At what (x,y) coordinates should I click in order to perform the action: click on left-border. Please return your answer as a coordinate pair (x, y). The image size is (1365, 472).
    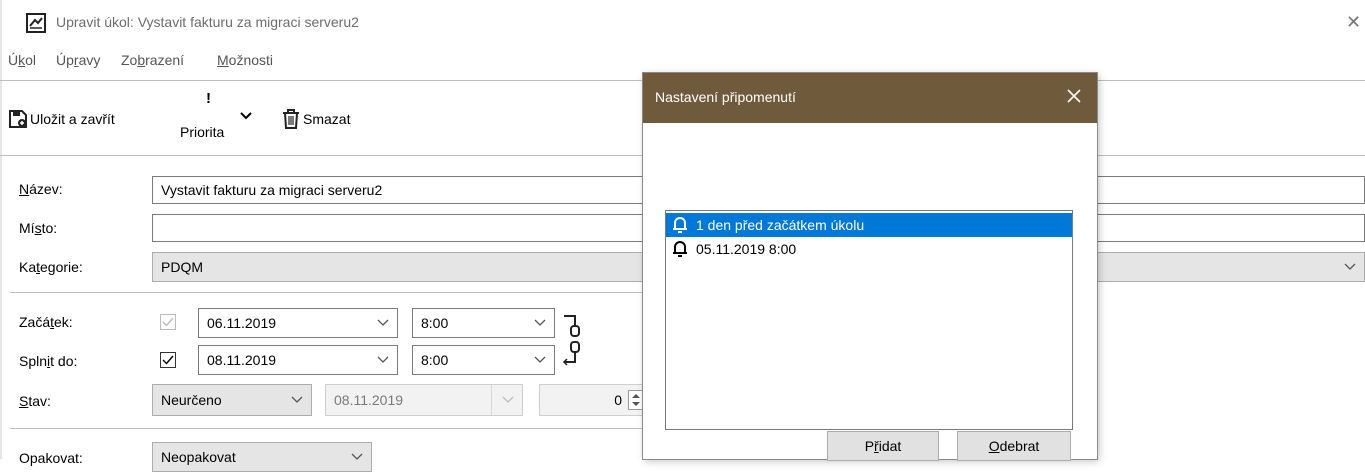
    Looking at the image, I should click on (1, 229).